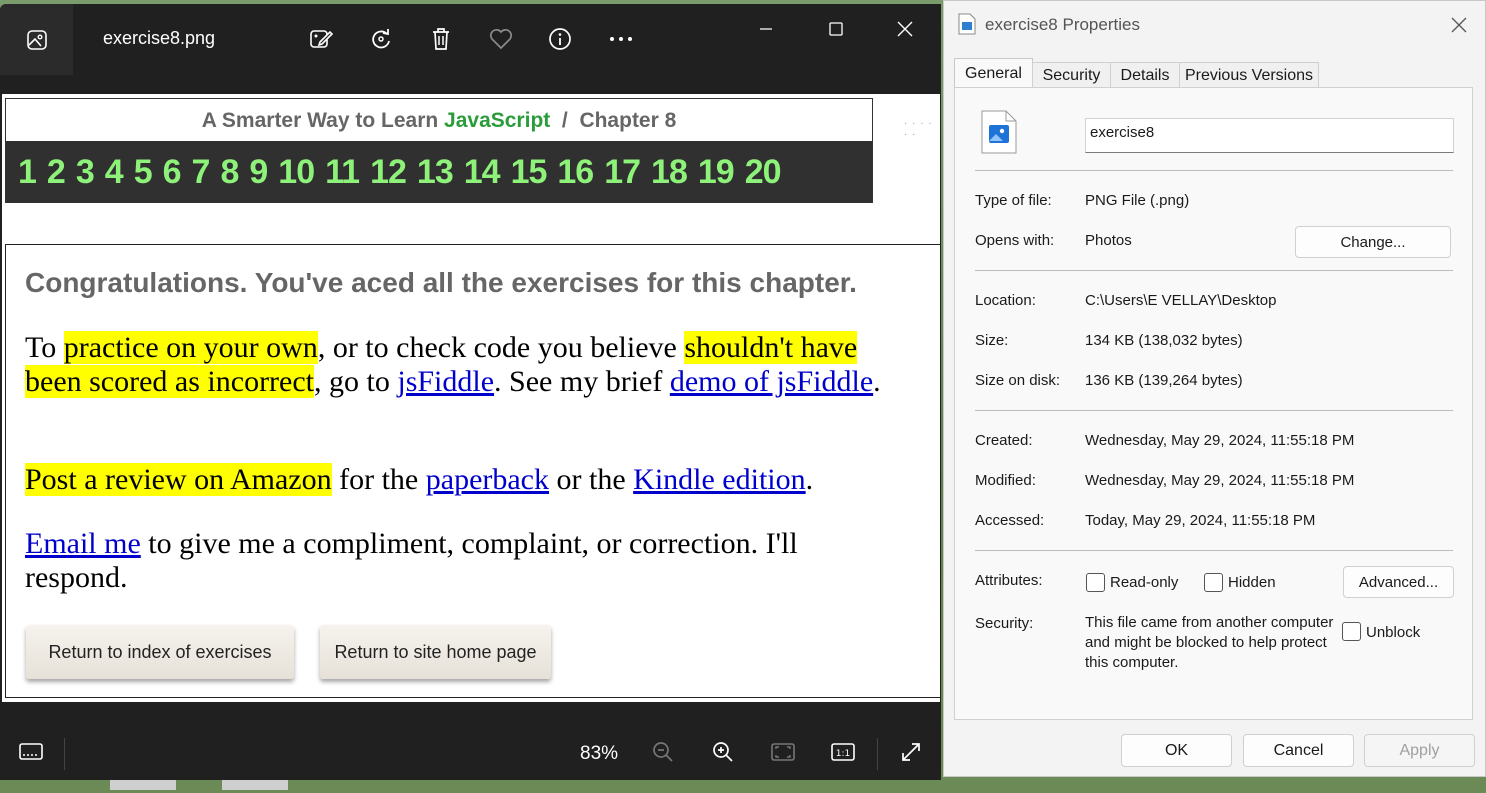 The image size is (1486, 793). Describe the element at coordinates (172, 172) in the screenshot. I see `chapter-number-link: 6` at that location.